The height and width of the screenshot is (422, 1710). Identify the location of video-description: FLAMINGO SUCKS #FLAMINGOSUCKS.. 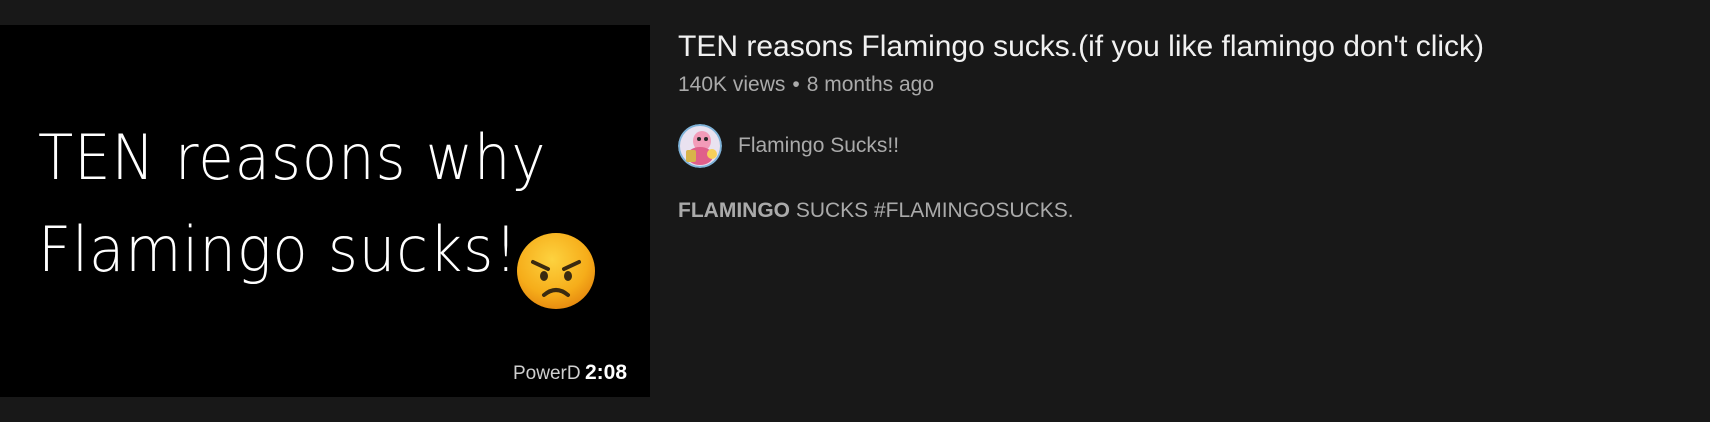
(876, 211).